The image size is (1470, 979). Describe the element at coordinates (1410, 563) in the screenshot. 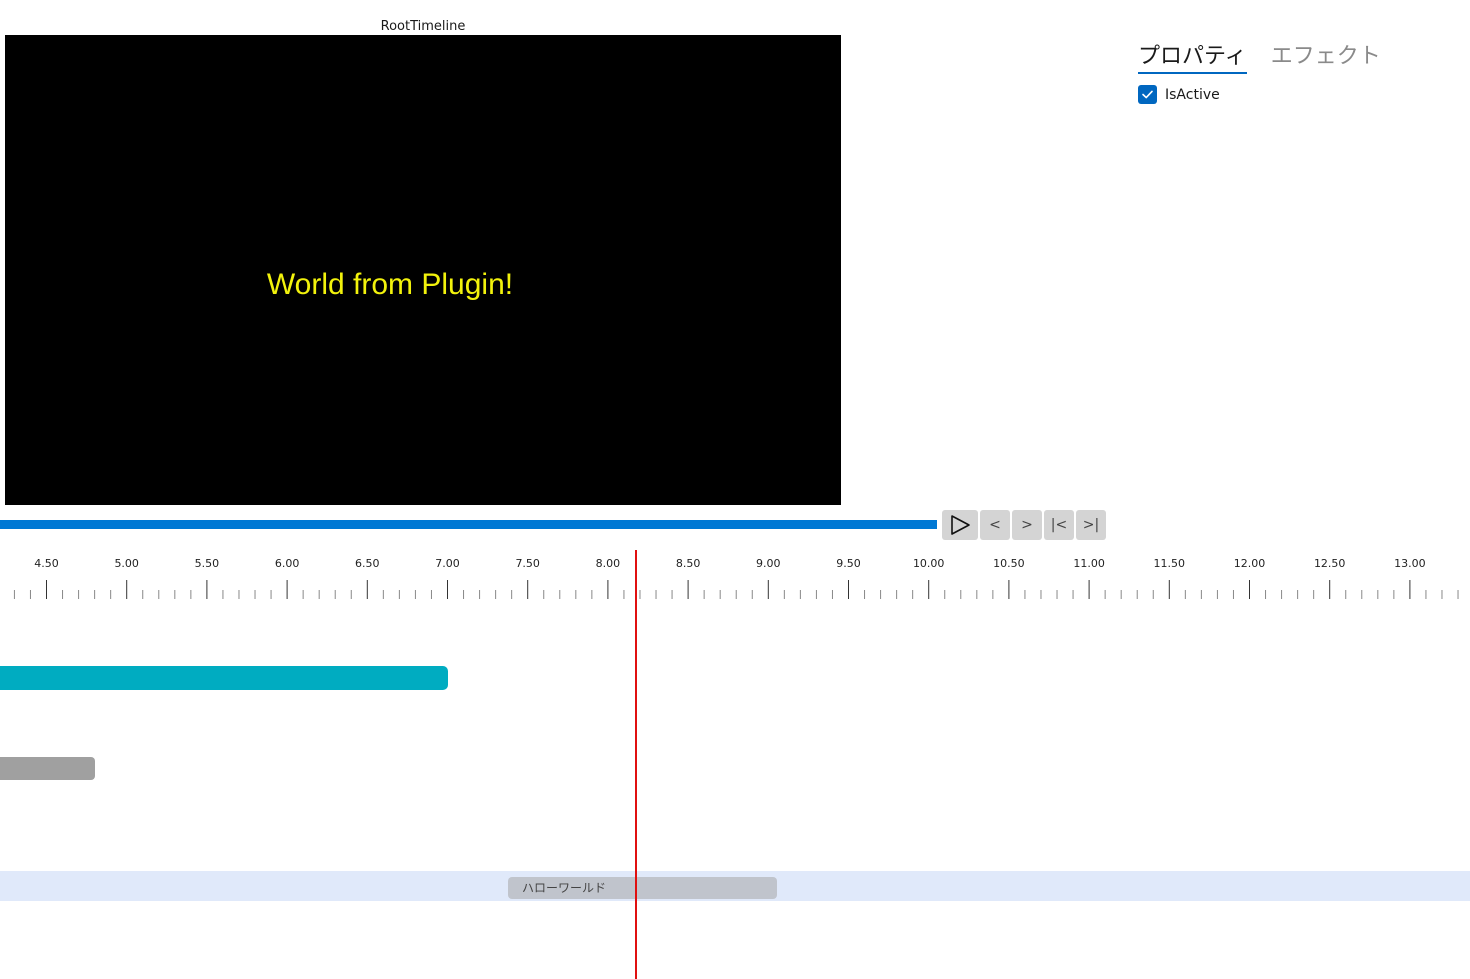

I see `ruler-label: 13.00` at that location.